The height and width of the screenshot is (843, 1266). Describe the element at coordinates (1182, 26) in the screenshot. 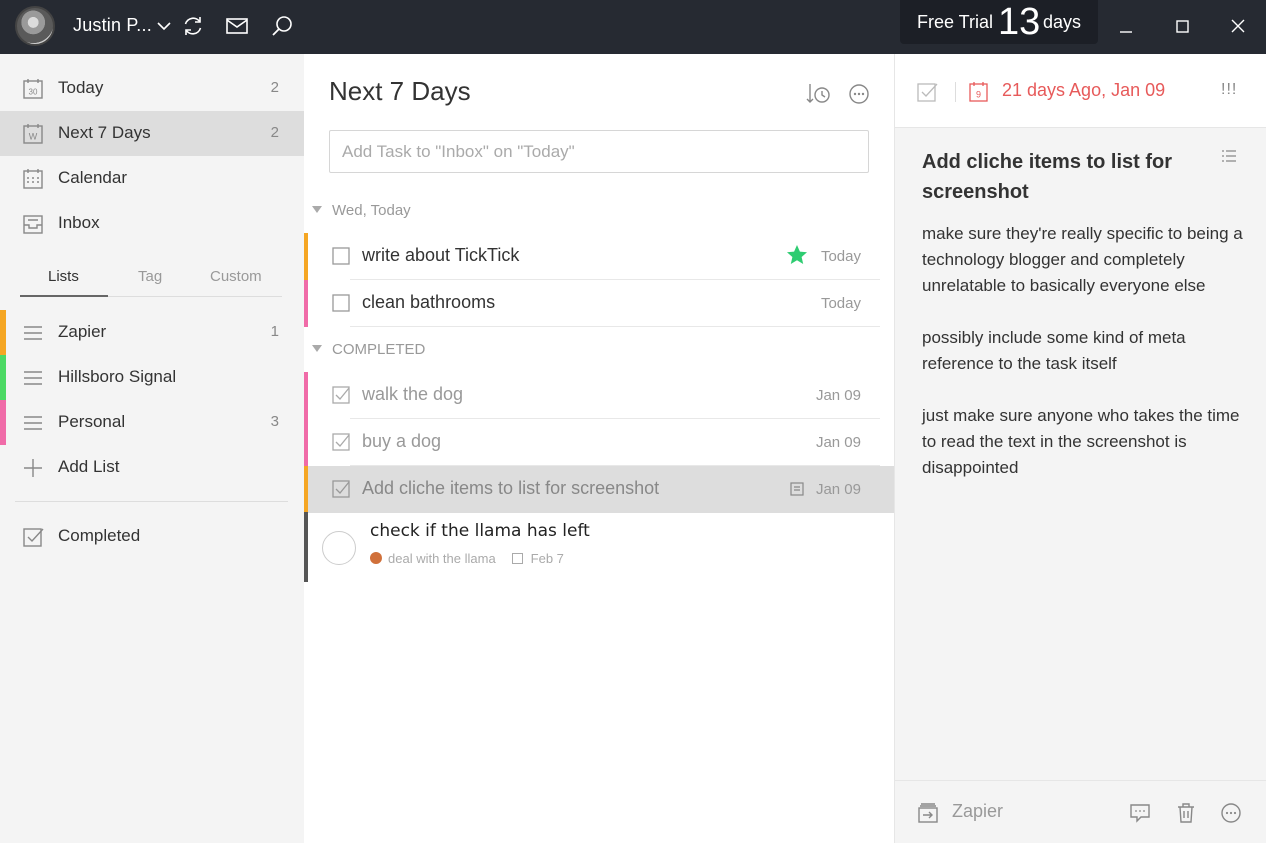

I see `maximize-button` at that location.